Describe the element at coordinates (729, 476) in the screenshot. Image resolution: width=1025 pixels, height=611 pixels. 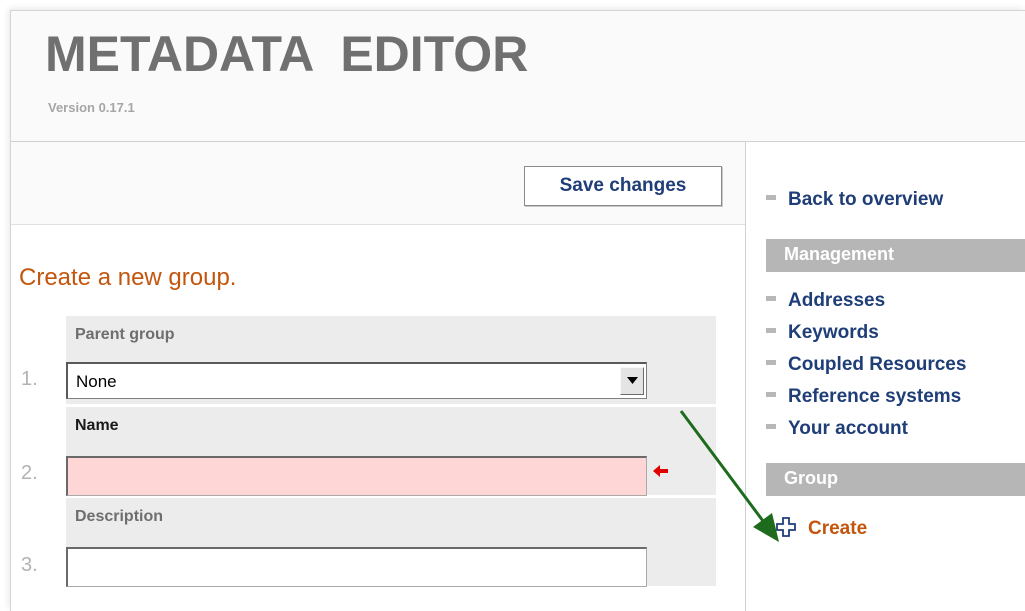
I see `annotation-arrow-icon` at that location.